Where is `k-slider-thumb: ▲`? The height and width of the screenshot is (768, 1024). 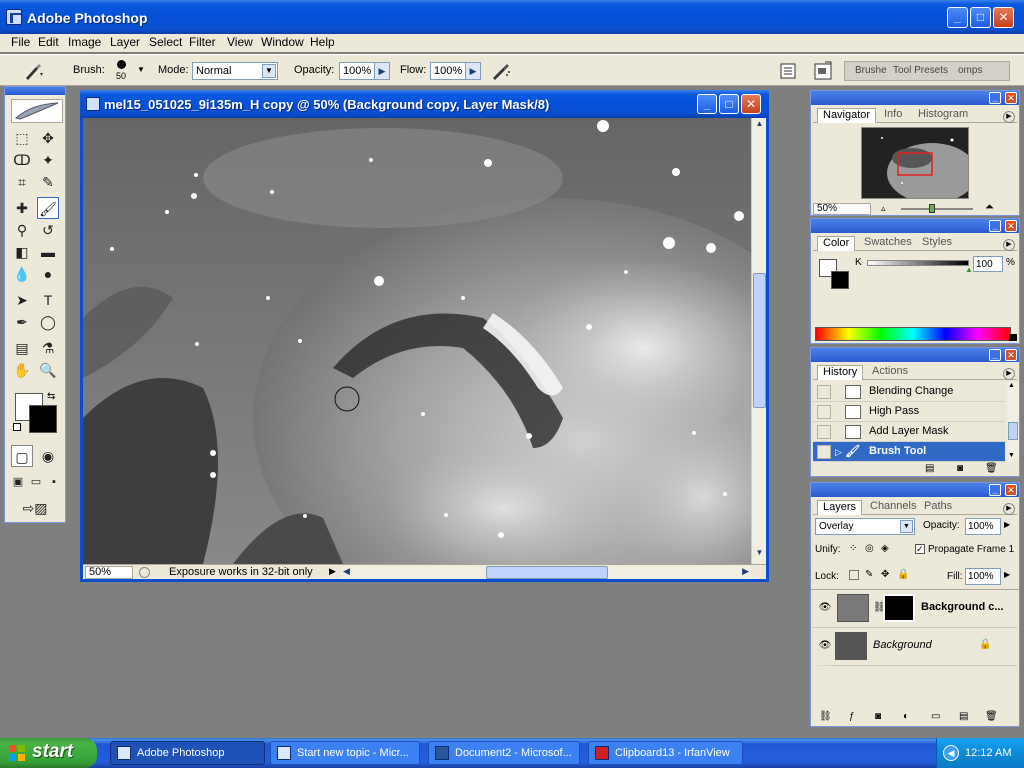
k-slider-thumb: ▲ is located at coordinates (969, 269).